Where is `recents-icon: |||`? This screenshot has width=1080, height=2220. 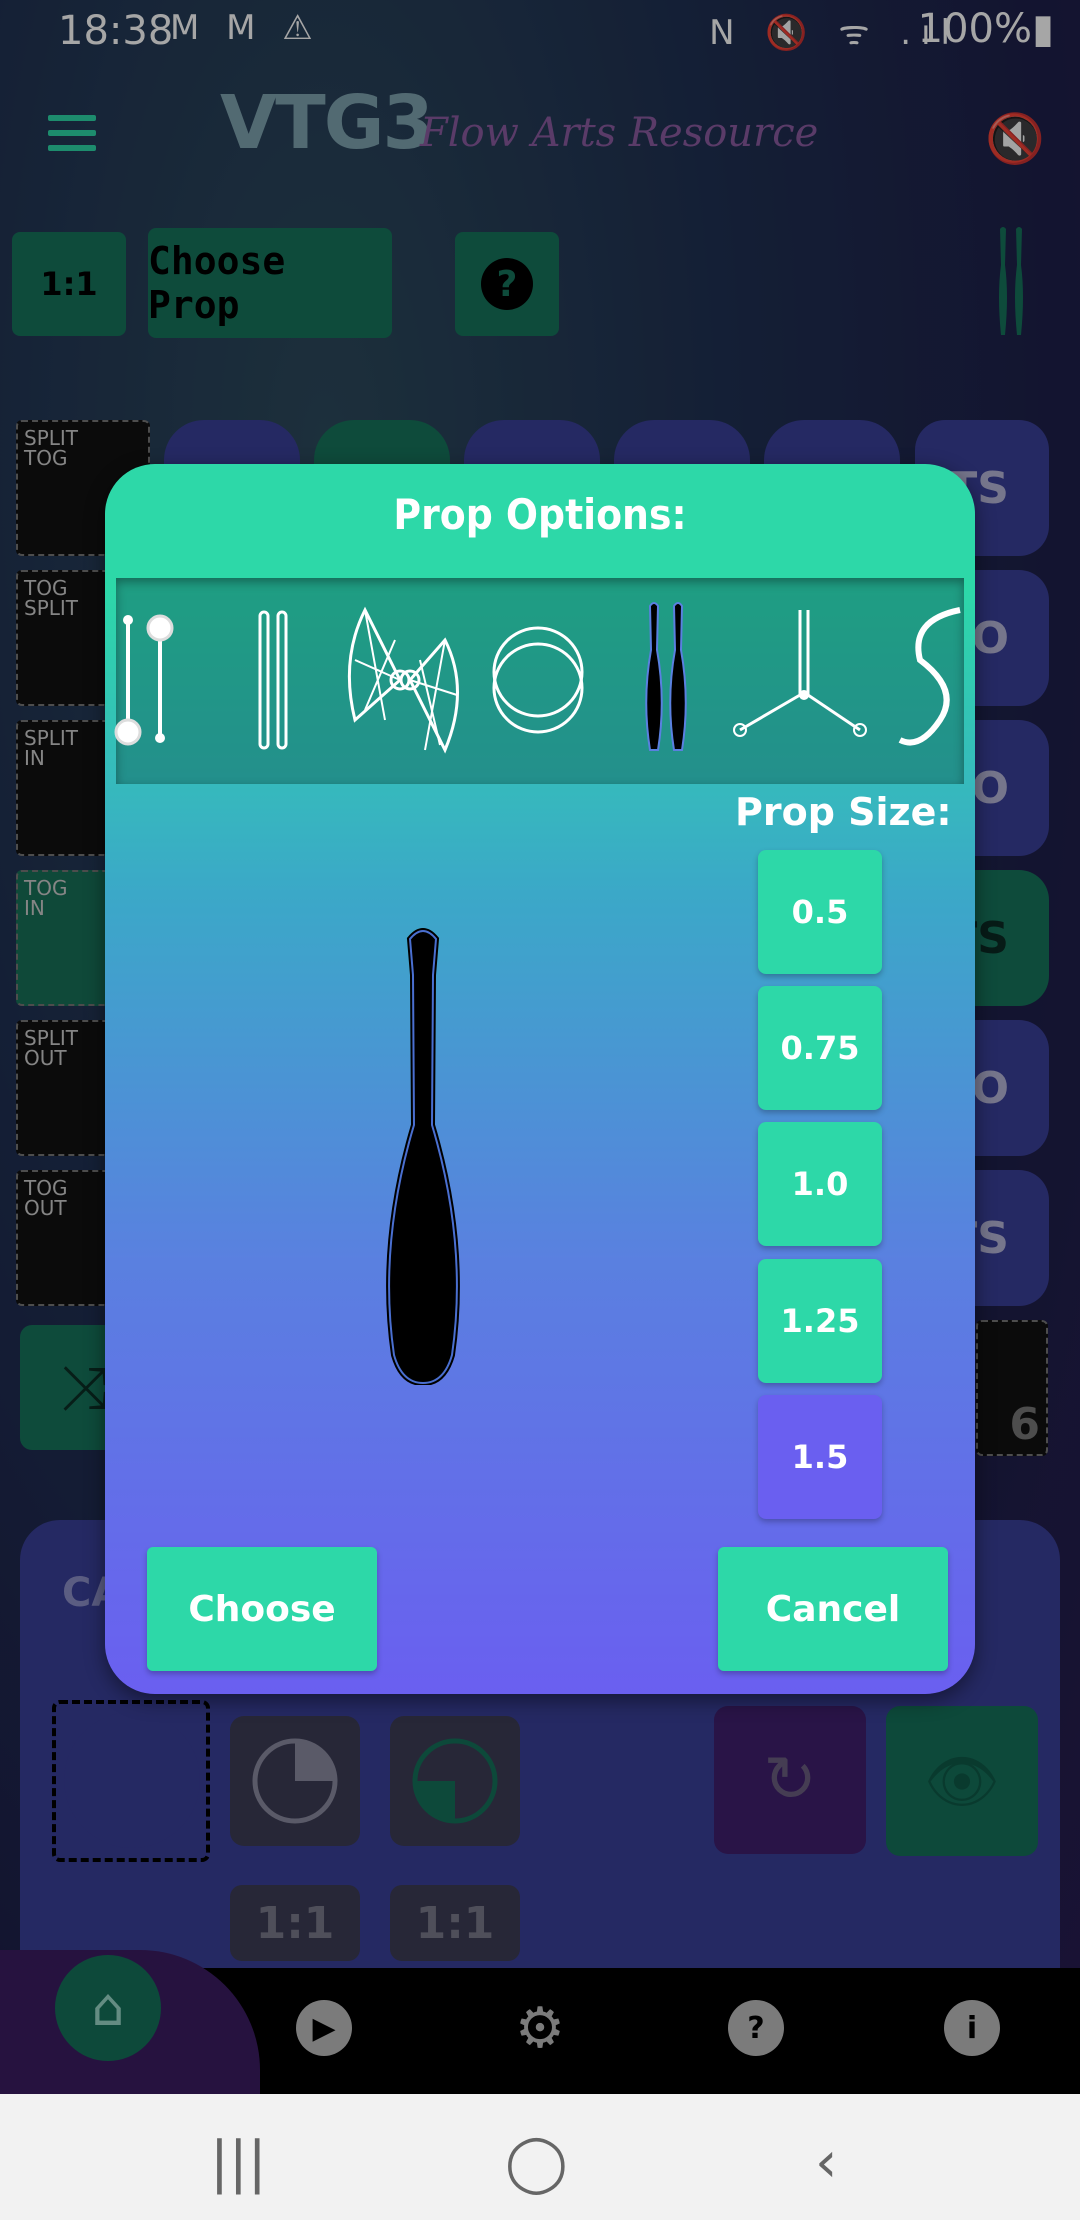 recents-icon: ||| is located at coordinates (238, 2162).